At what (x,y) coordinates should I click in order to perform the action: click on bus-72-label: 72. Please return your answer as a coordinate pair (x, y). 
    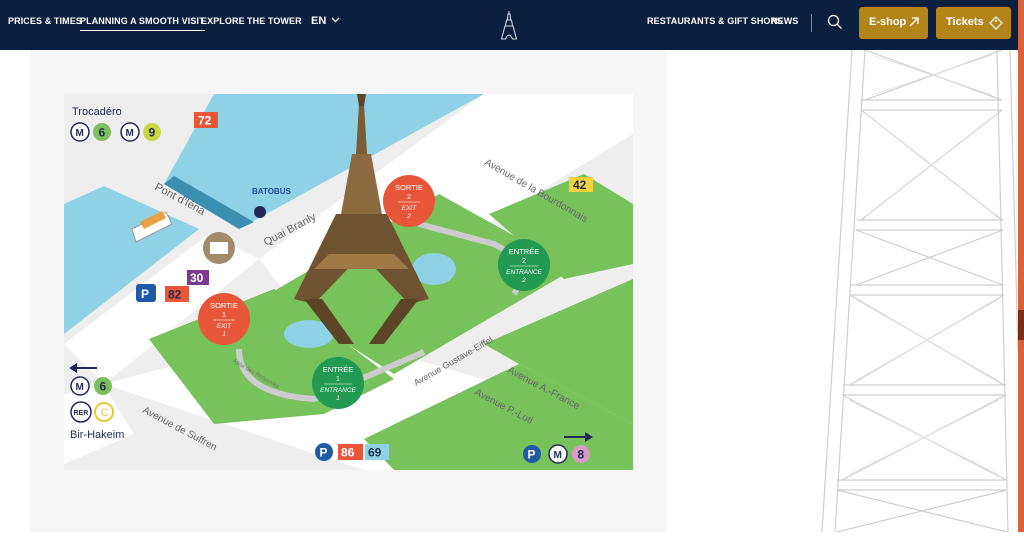
    Looking at the image, I should click on (205, 121).